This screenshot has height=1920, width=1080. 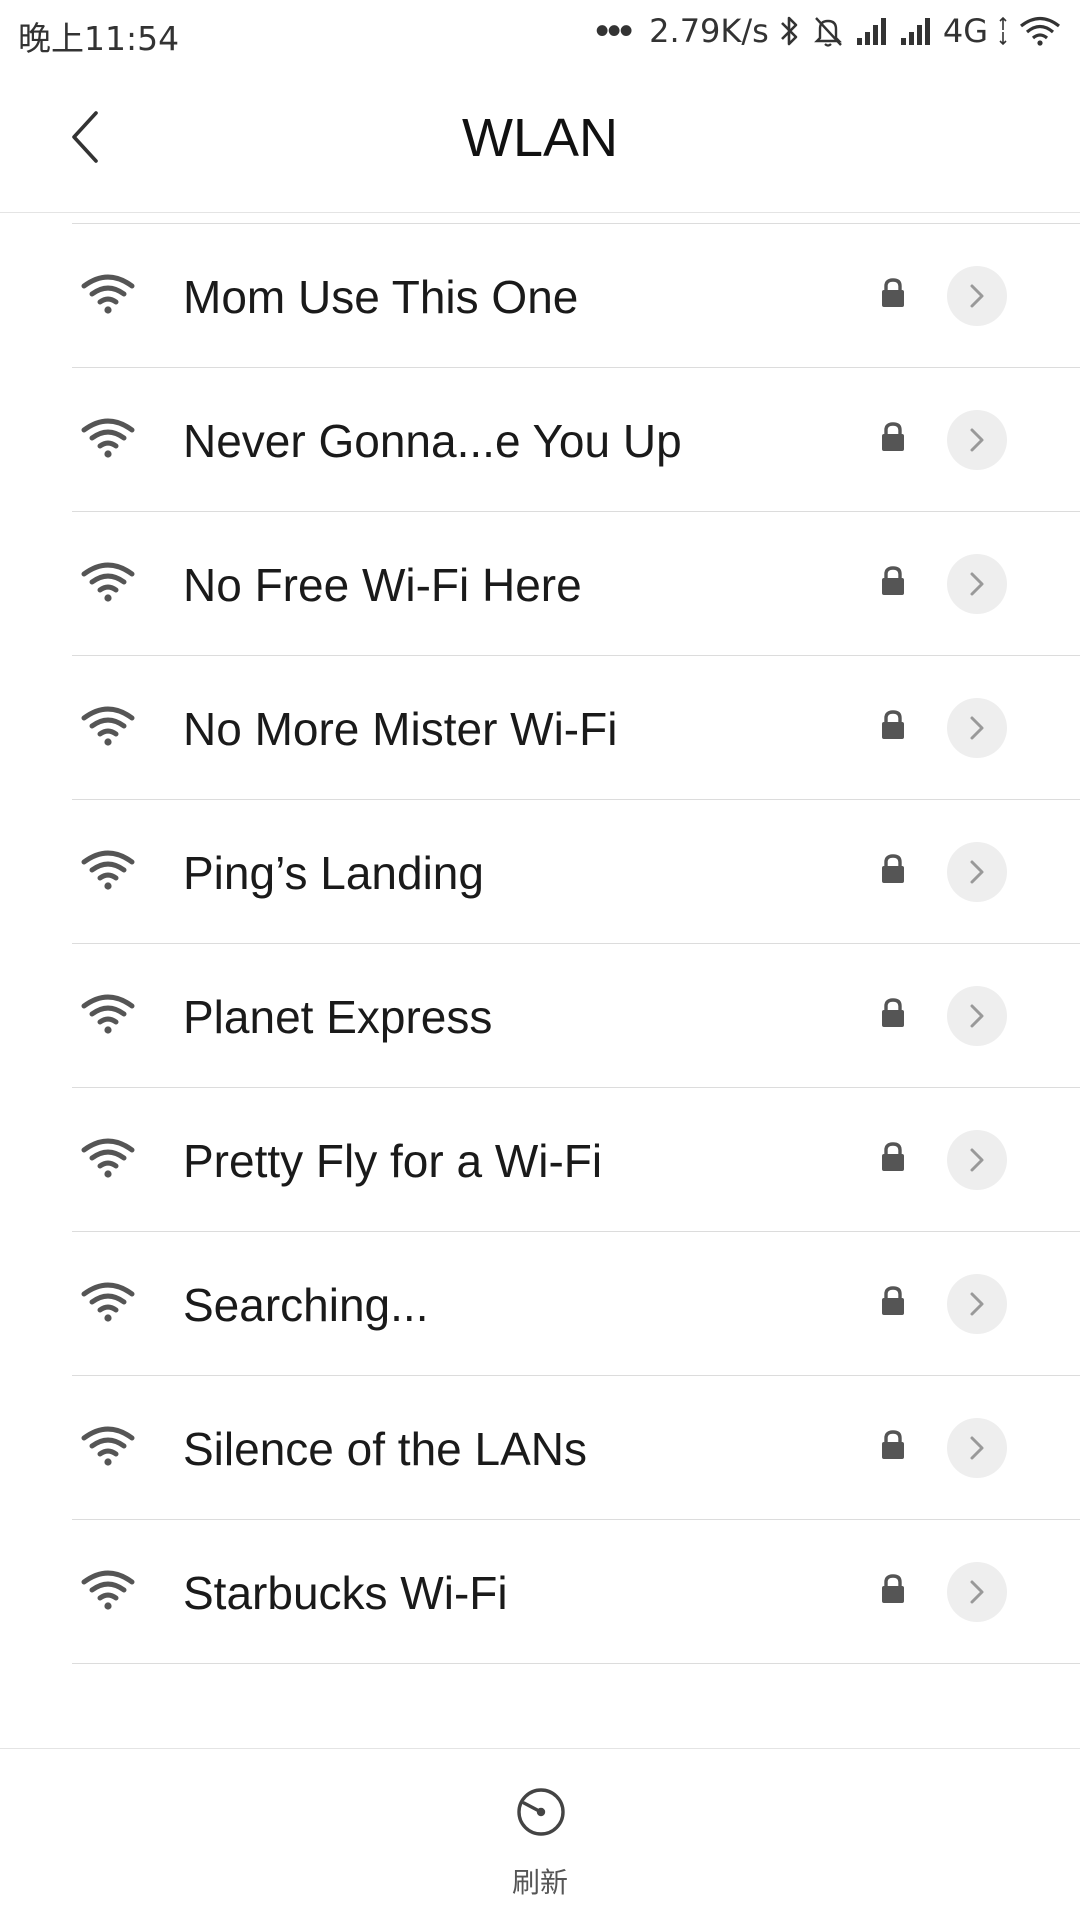 I want to click on status-indicators: ••• 2.79K/s 4G, so click(x=828, y=31).